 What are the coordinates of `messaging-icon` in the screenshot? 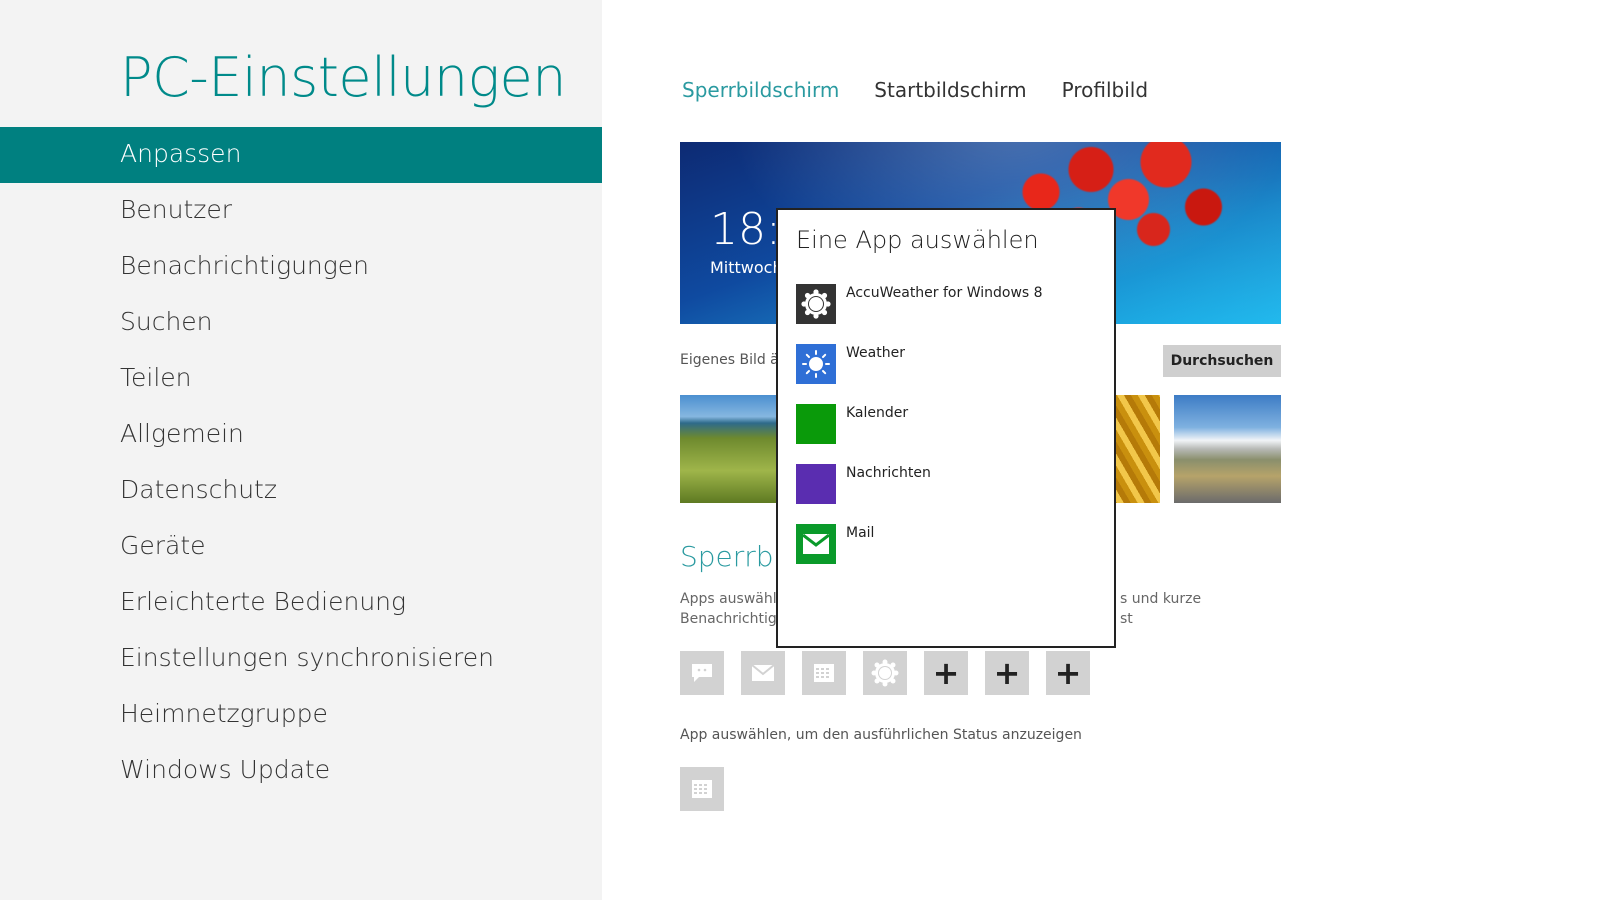 It's located at (702, 673).